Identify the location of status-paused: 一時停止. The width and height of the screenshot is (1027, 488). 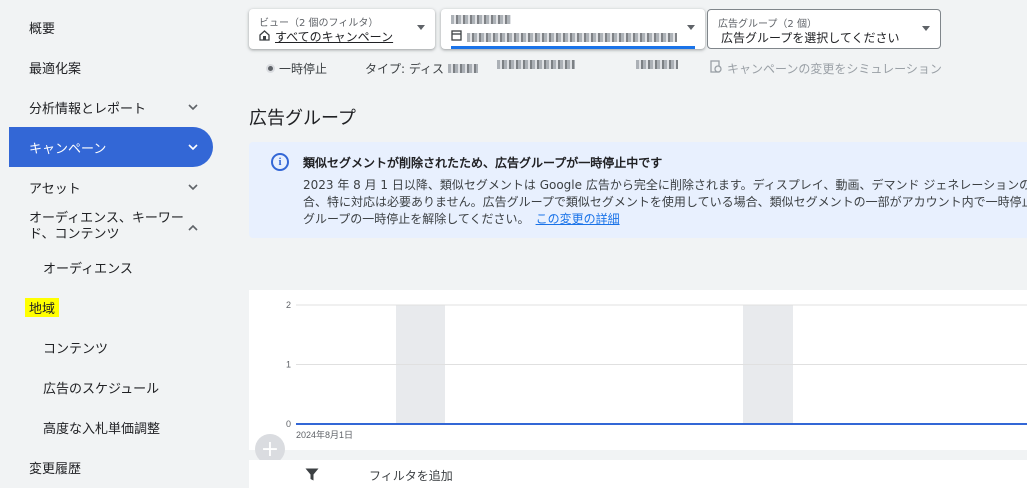
(296, 68).